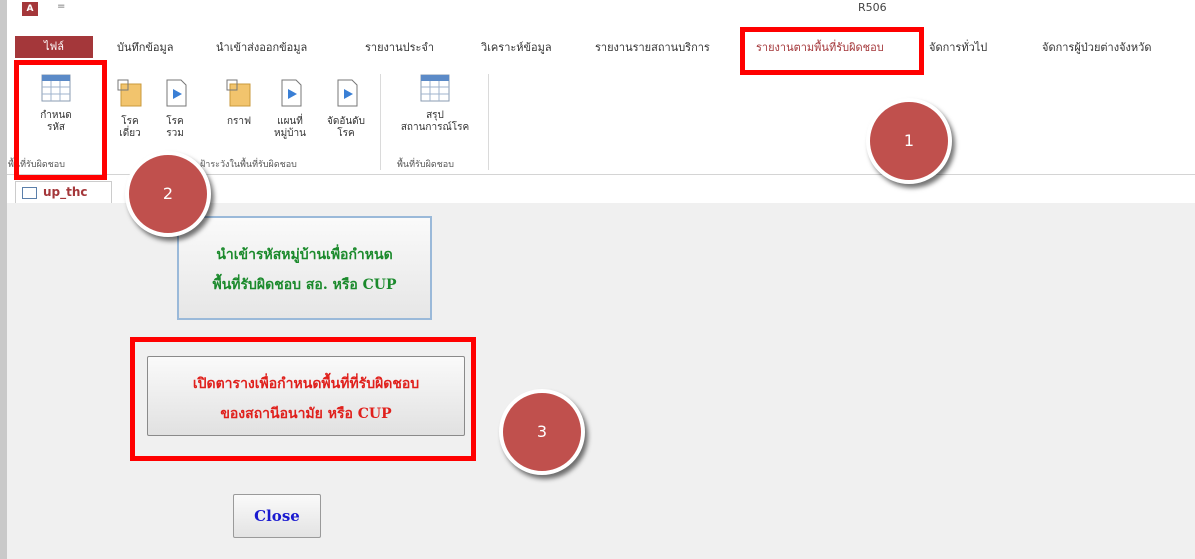 The image size is (1195, 559). Describe the element at coordinates (346, 109) in the screenshot. I see `rank-disease-button: จัดอันดับ โรค` at that location.